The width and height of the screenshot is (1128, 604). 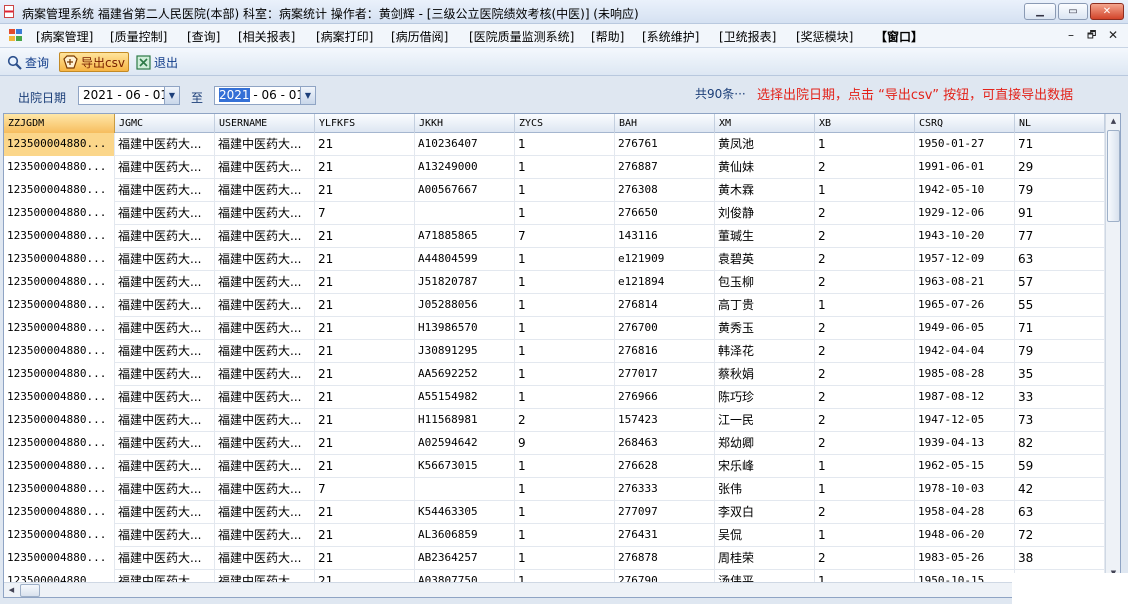 What do you see at coordinates (665, 535) in the screenshot?
I see `cell-bah: 276431` at bounding box center [665, 535].